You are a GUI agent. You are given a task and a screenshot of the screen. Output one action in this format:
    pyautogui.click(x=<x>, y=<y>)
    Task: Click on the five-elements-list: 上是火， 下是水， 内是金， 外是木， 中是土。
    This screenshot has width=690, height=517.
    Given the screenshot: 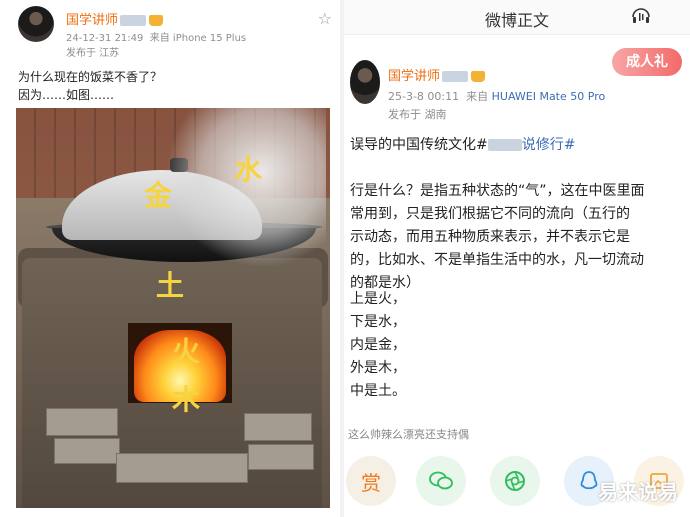 What is the action you would take?
    pyautogui.click(x=378, y=345)
    